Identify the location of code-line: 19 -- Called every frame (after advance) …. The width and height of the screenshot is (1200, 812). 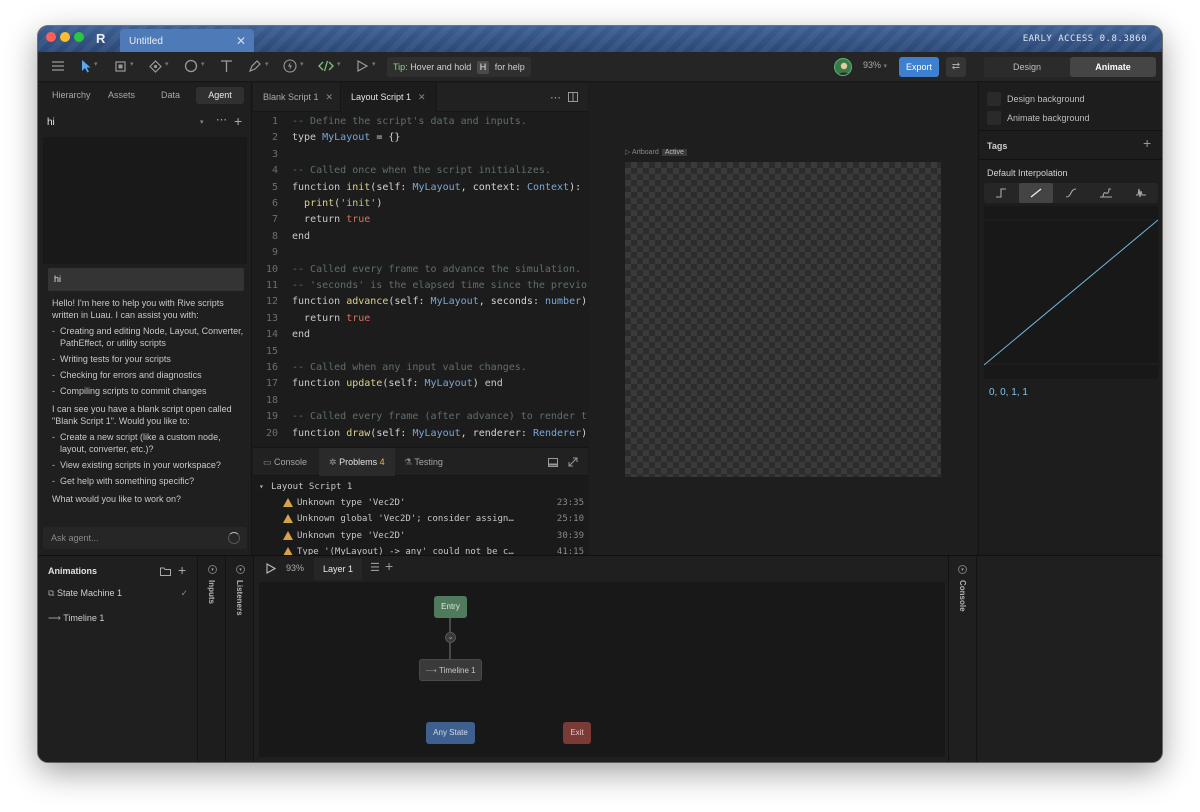
(420, 417).